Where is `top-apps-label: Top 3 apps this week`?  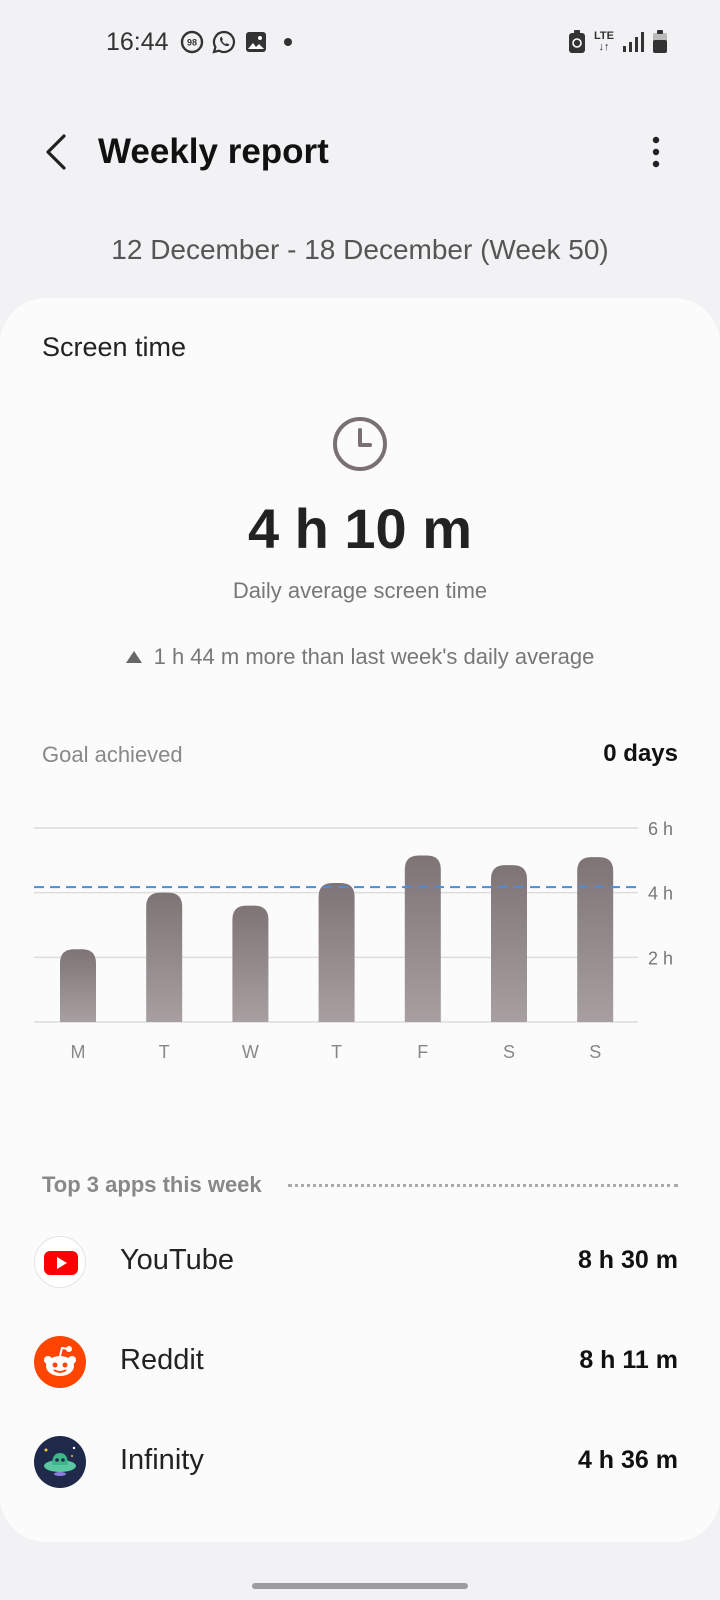
top-apps-label: Top 3 apps this week is located at coordinates (152, 1184).